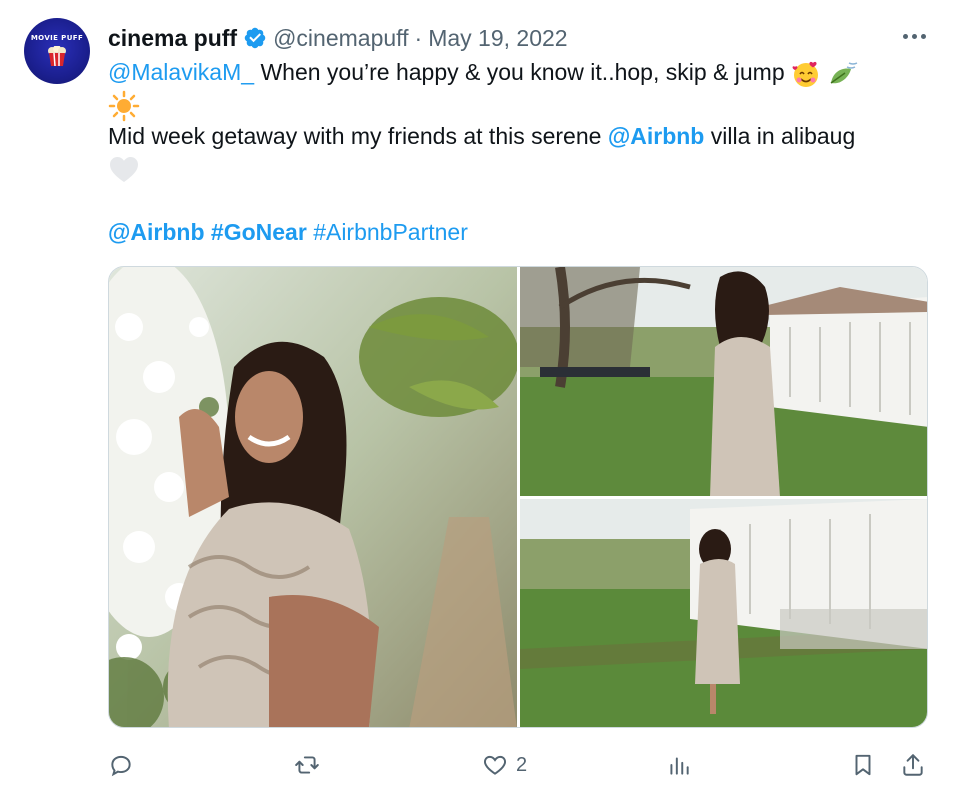 The height and width of the screenshot is (800, 960). Describe the element at coordinates (307, 765) in the screenshot. I see `retweet-icon` at that location.